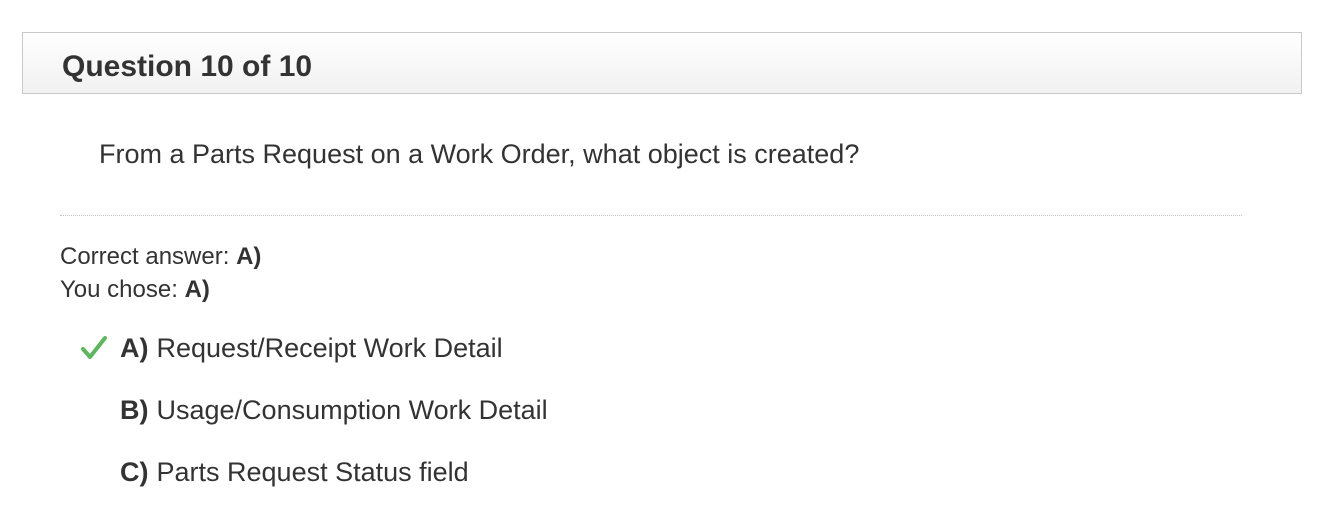  Describe the element at coordinates (312, 471) in the screenshot. I see `option-text: Parts Request Status field` at that location.